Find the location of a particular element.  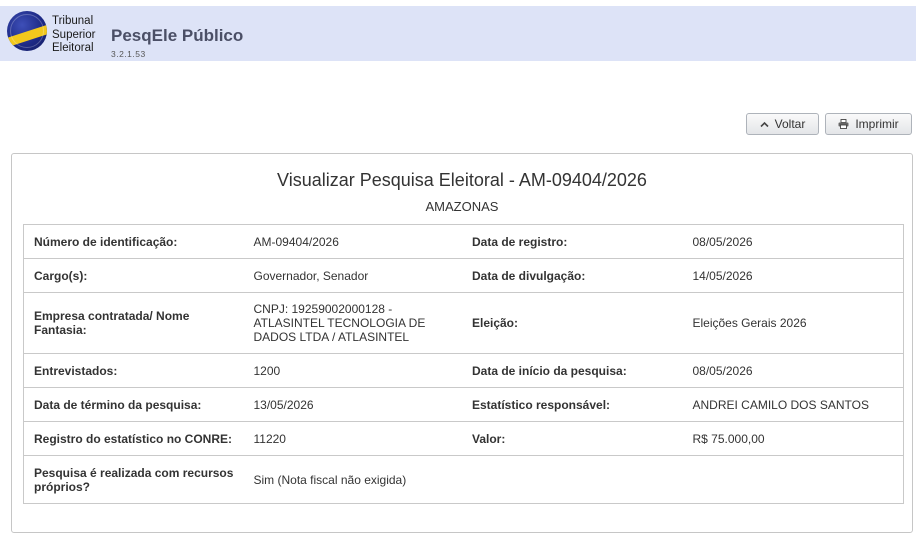

org-line-2: Superior is located at coordinates (74, 34).